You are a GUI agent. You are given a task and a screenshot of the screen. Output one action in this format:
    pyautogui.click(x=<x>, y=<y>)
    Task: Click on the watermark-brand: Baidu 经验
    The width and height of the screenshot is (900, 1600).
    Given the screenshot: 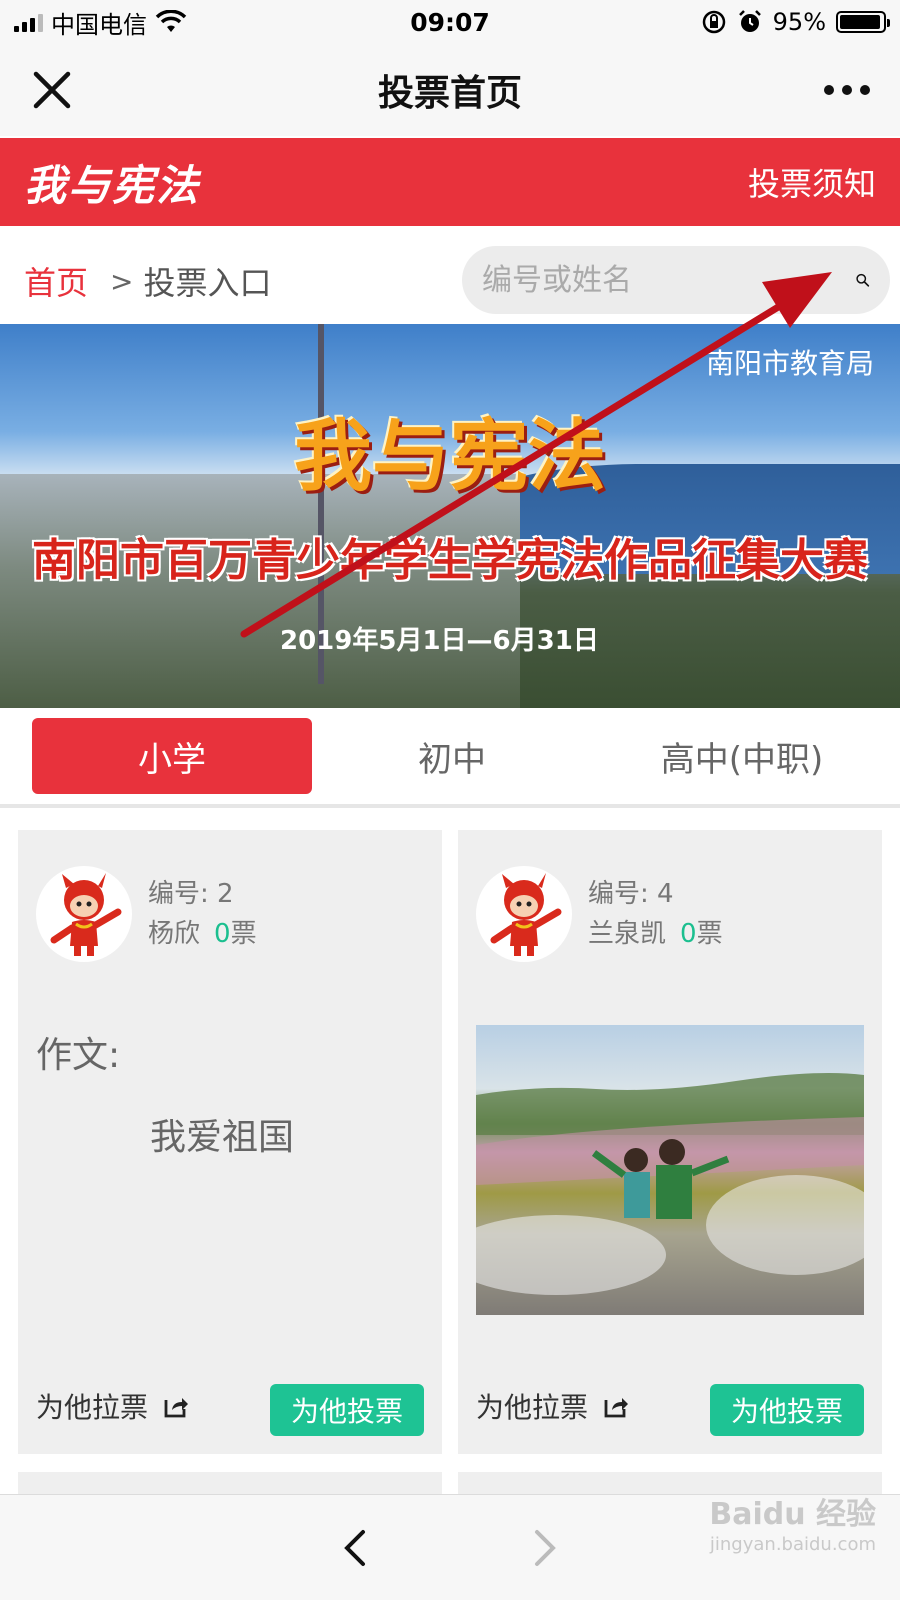 What is the action you would take?
    pyautogui.click(x=792, y=1514)
    